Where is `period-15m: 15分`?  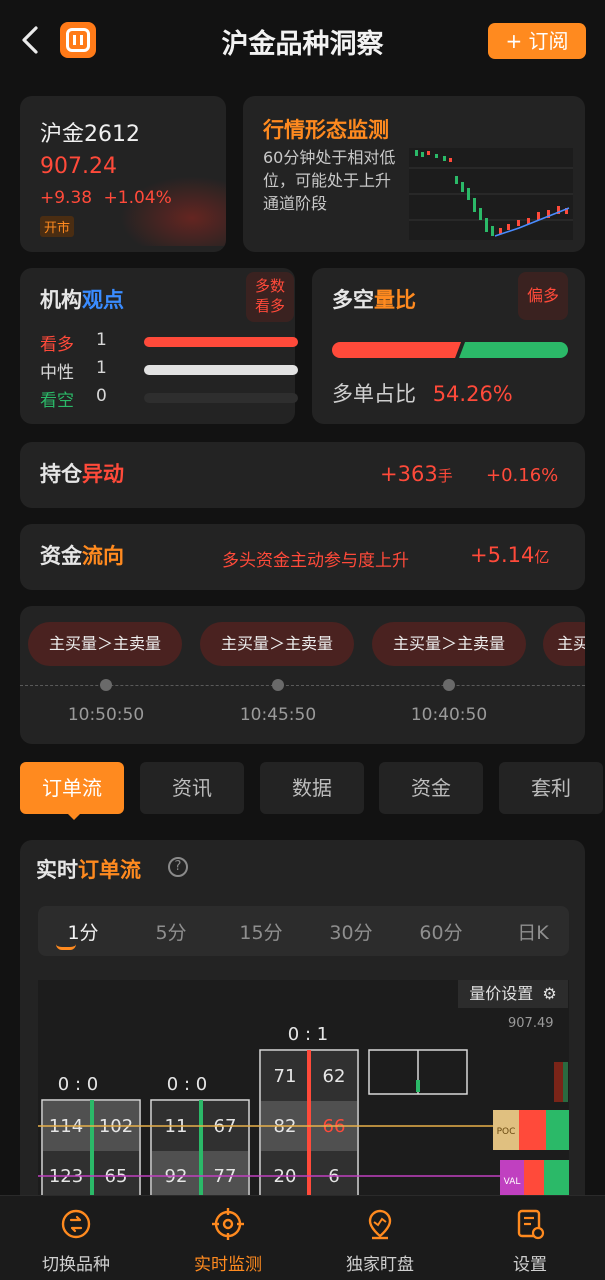
period-15m: 15分 is located at coordinates (261, 931).